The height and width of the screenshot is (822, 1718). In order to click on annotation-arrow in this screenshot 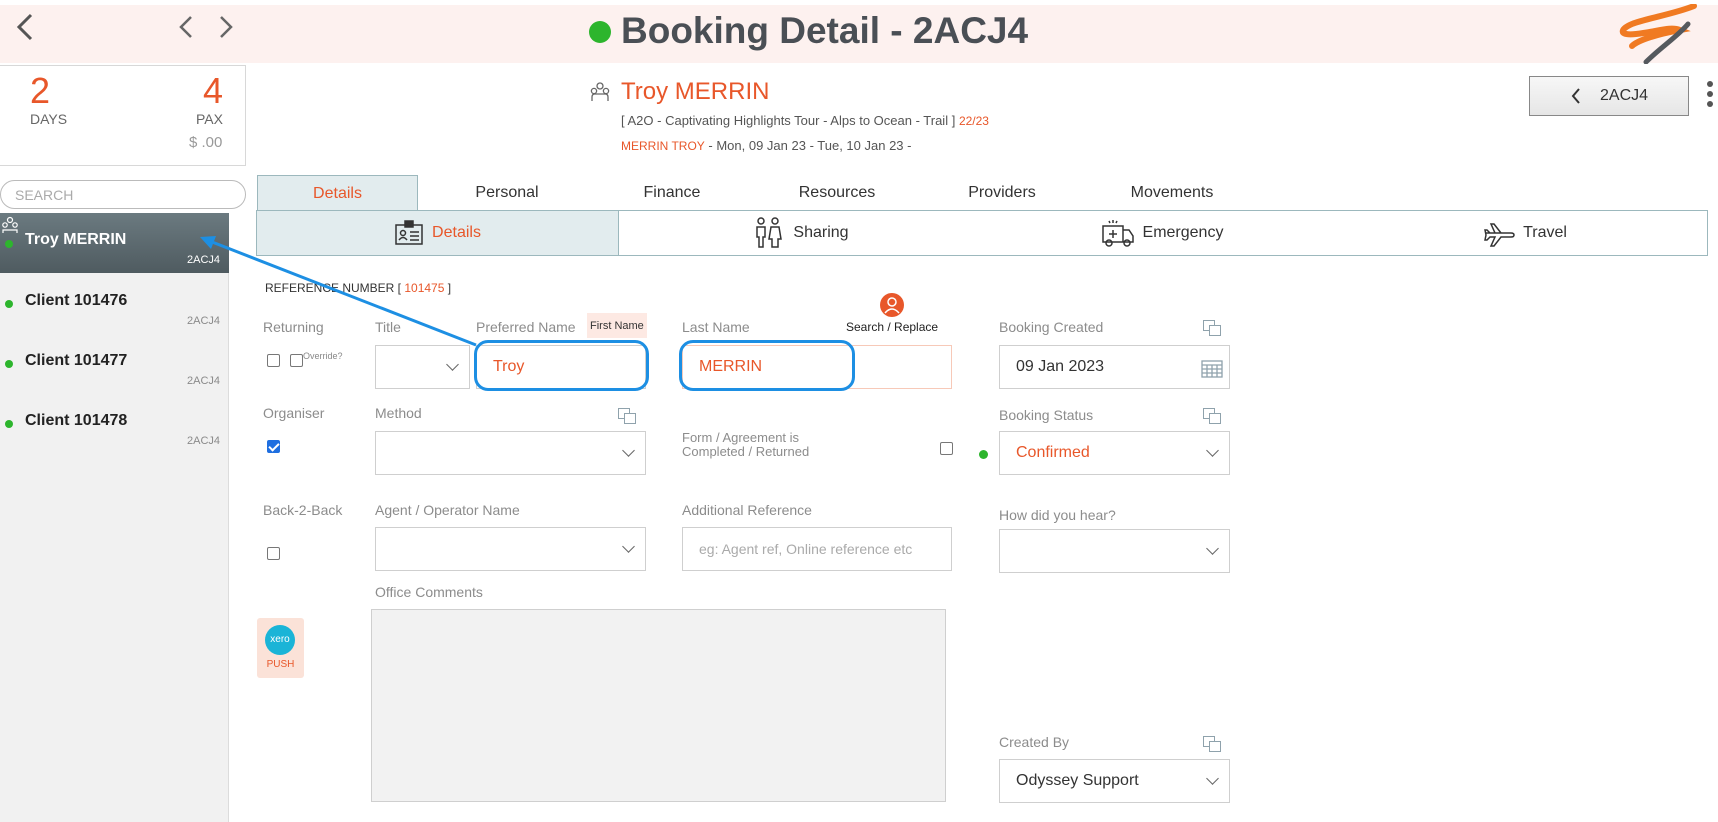, I will do `click(338, 291)`.